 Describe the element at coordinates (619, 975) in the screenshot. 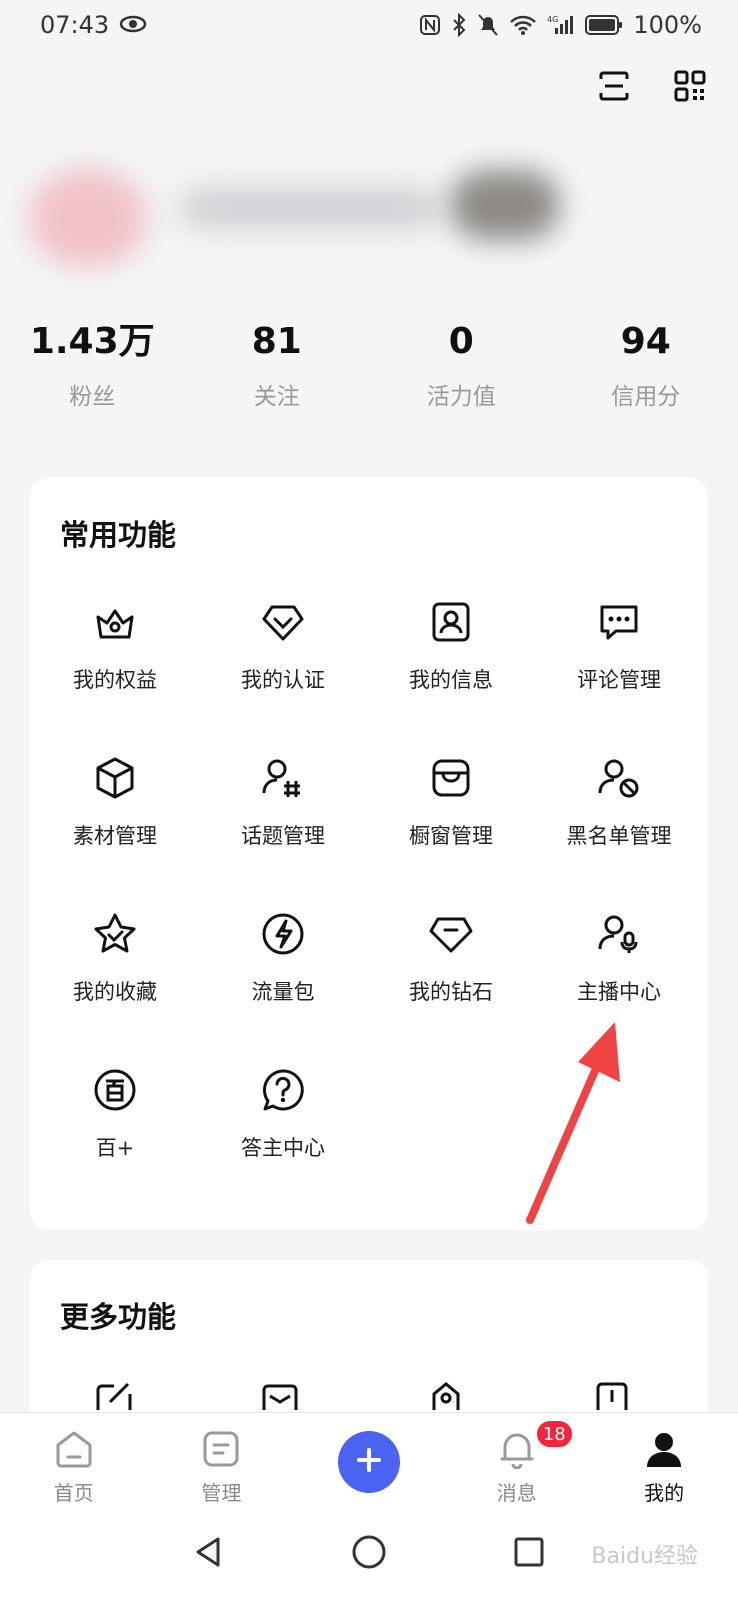

I see `function-anchor-center: 主播中心` at that location.